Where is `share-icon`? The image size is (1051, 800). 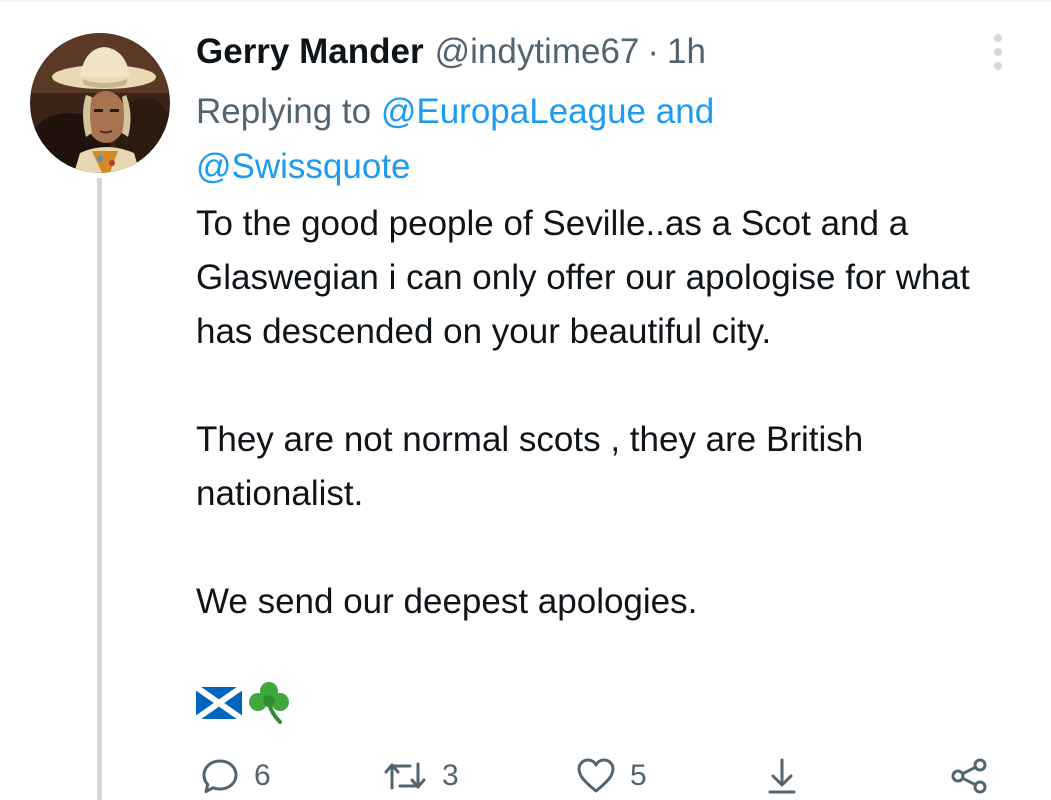
share-icon is located at coordinates (969, 776).